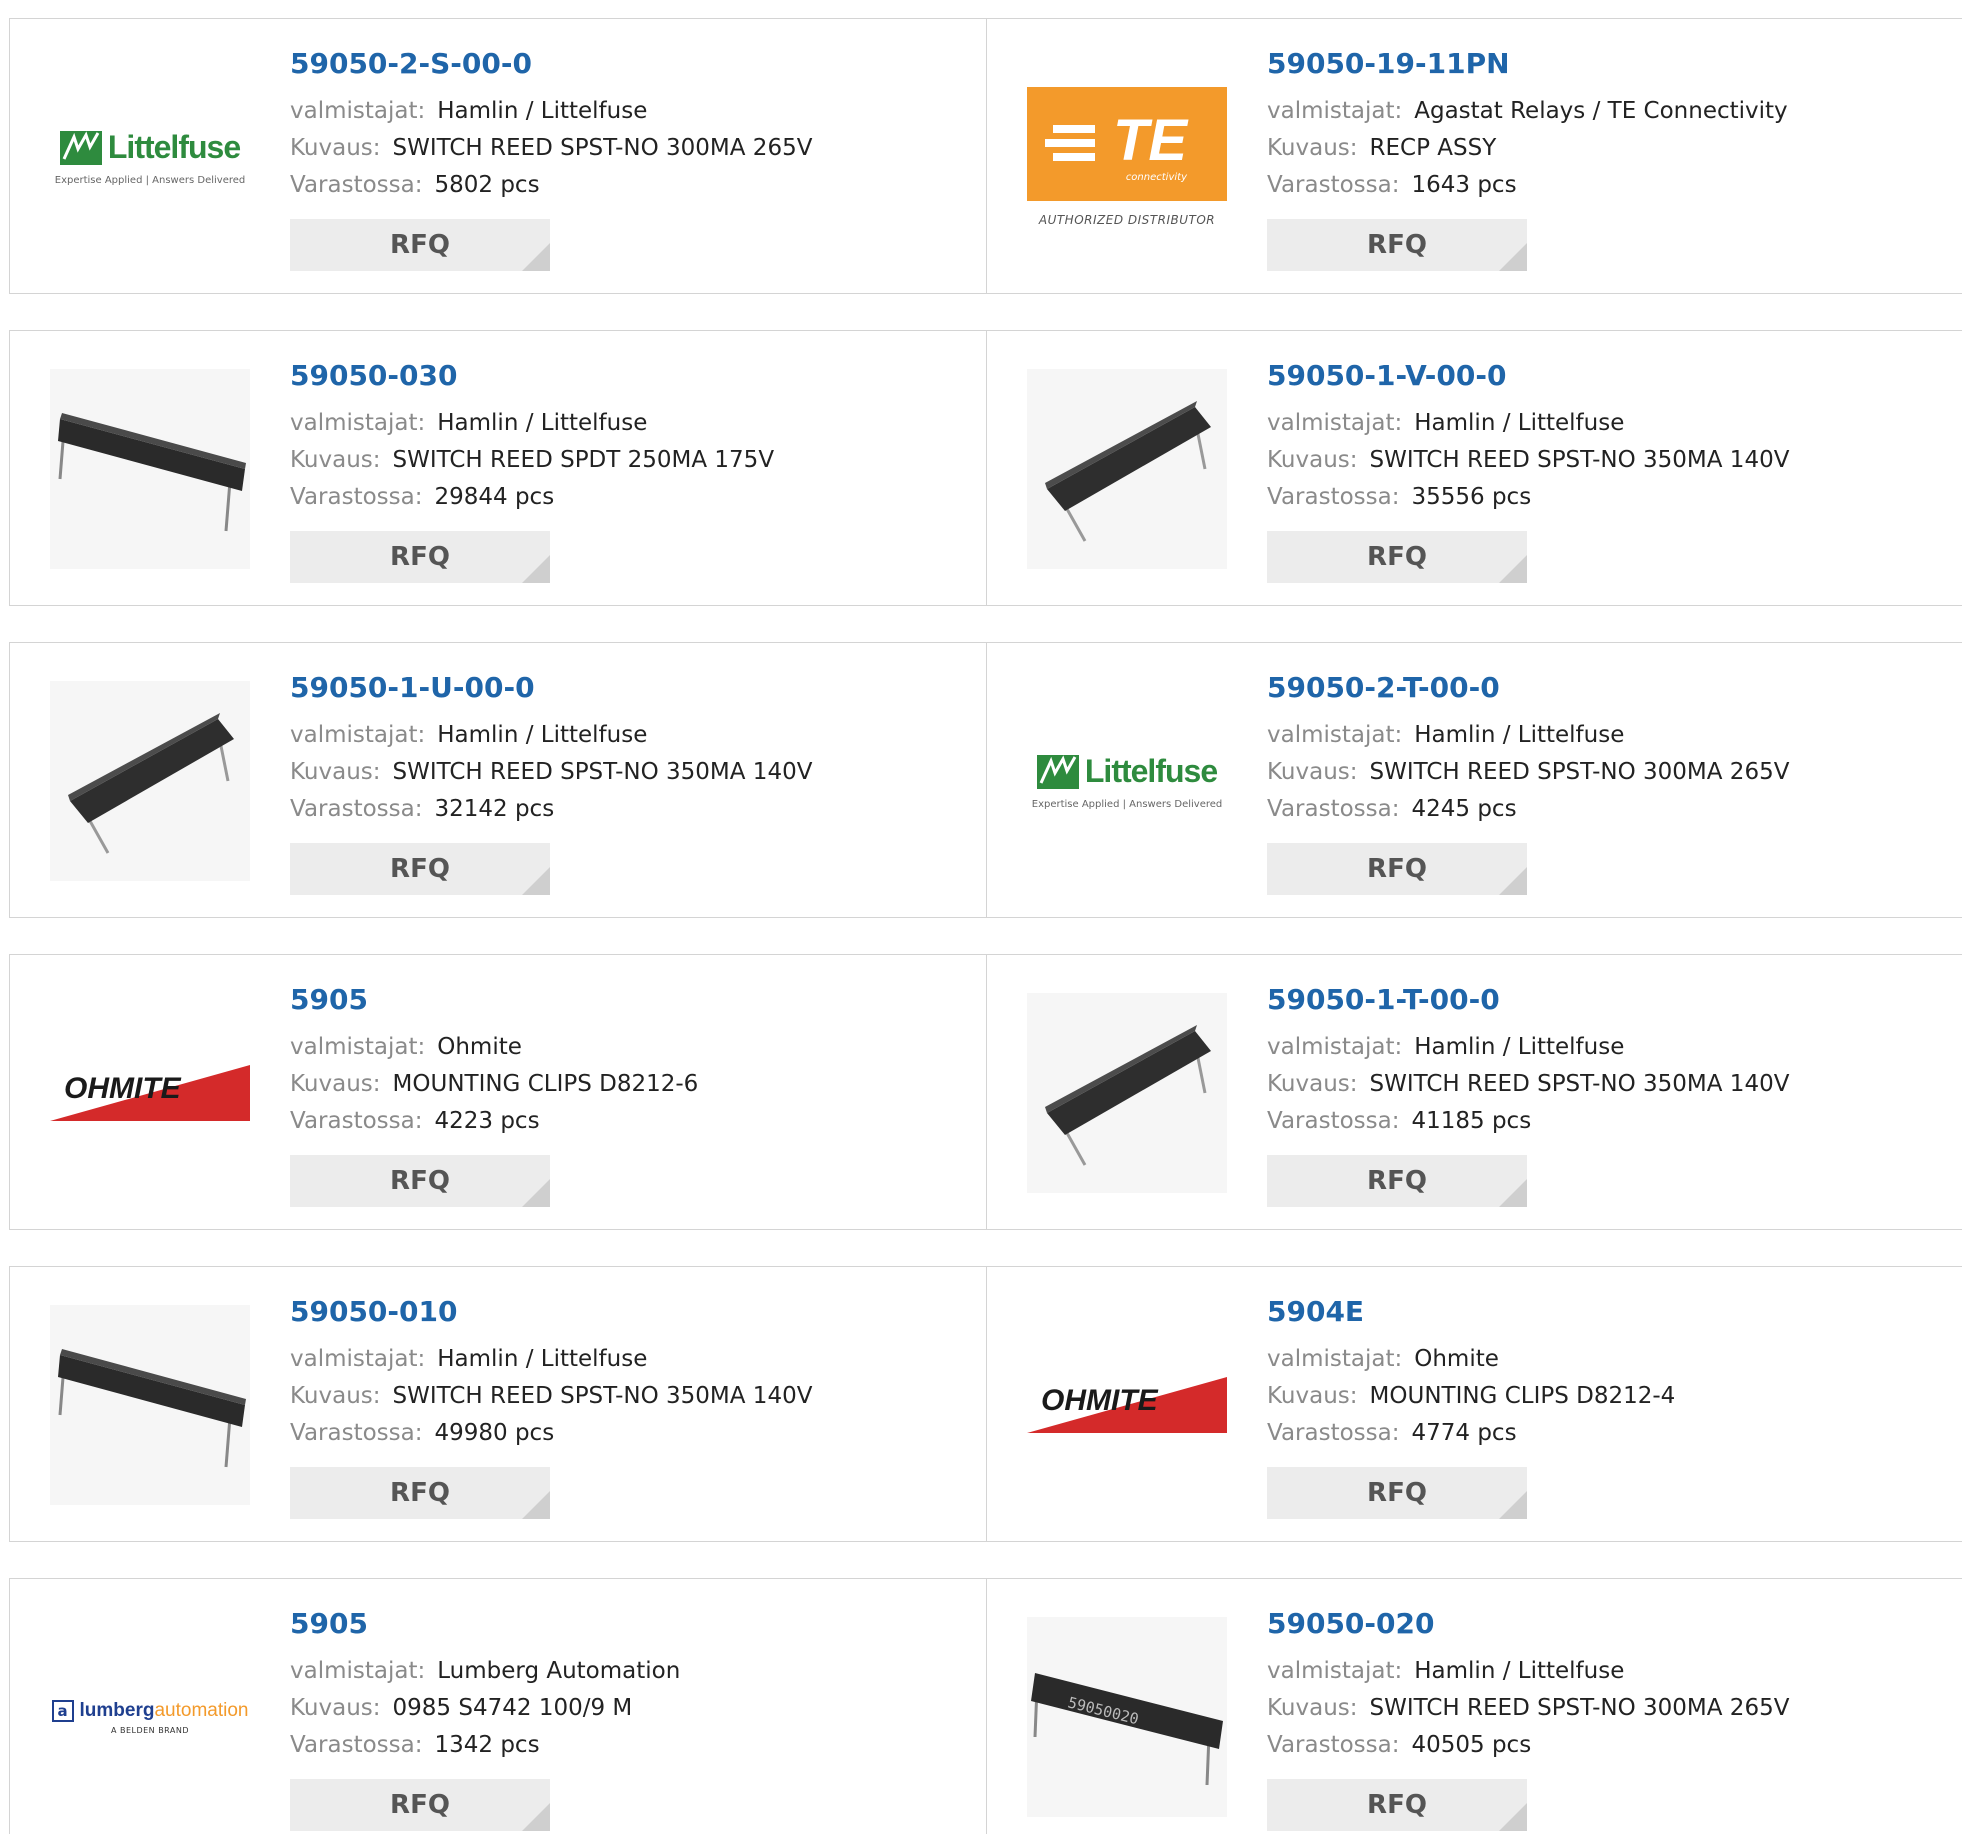  I want to click on description-value: MOUNTING CLIPS D8212-4, so click(1522, 1396).